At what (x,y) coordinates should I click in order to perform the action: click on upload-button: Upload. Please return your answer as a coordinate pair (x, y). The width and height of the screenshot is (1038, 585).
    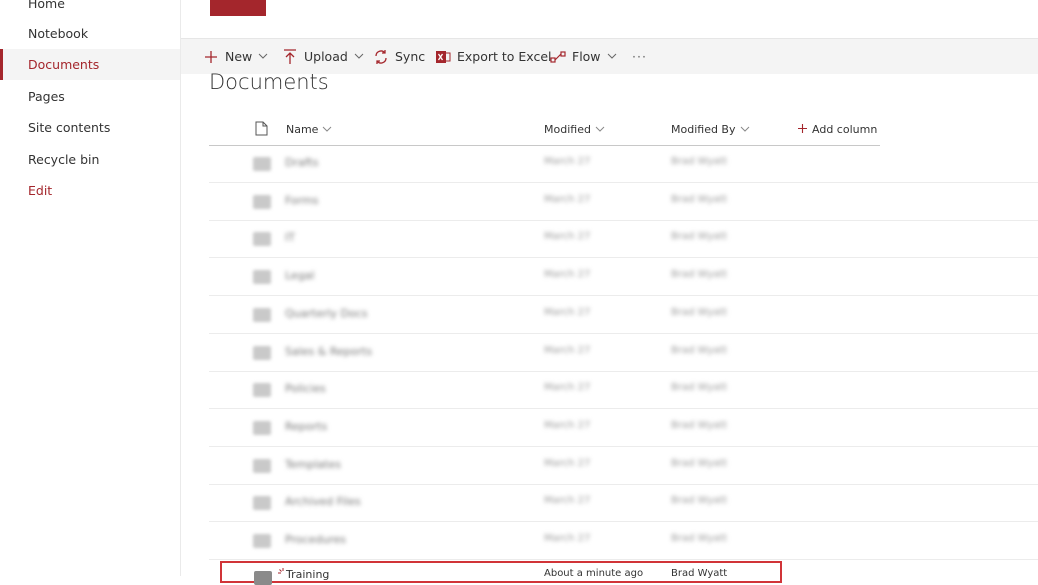
    Looking at the image, I should click on (323, 56).